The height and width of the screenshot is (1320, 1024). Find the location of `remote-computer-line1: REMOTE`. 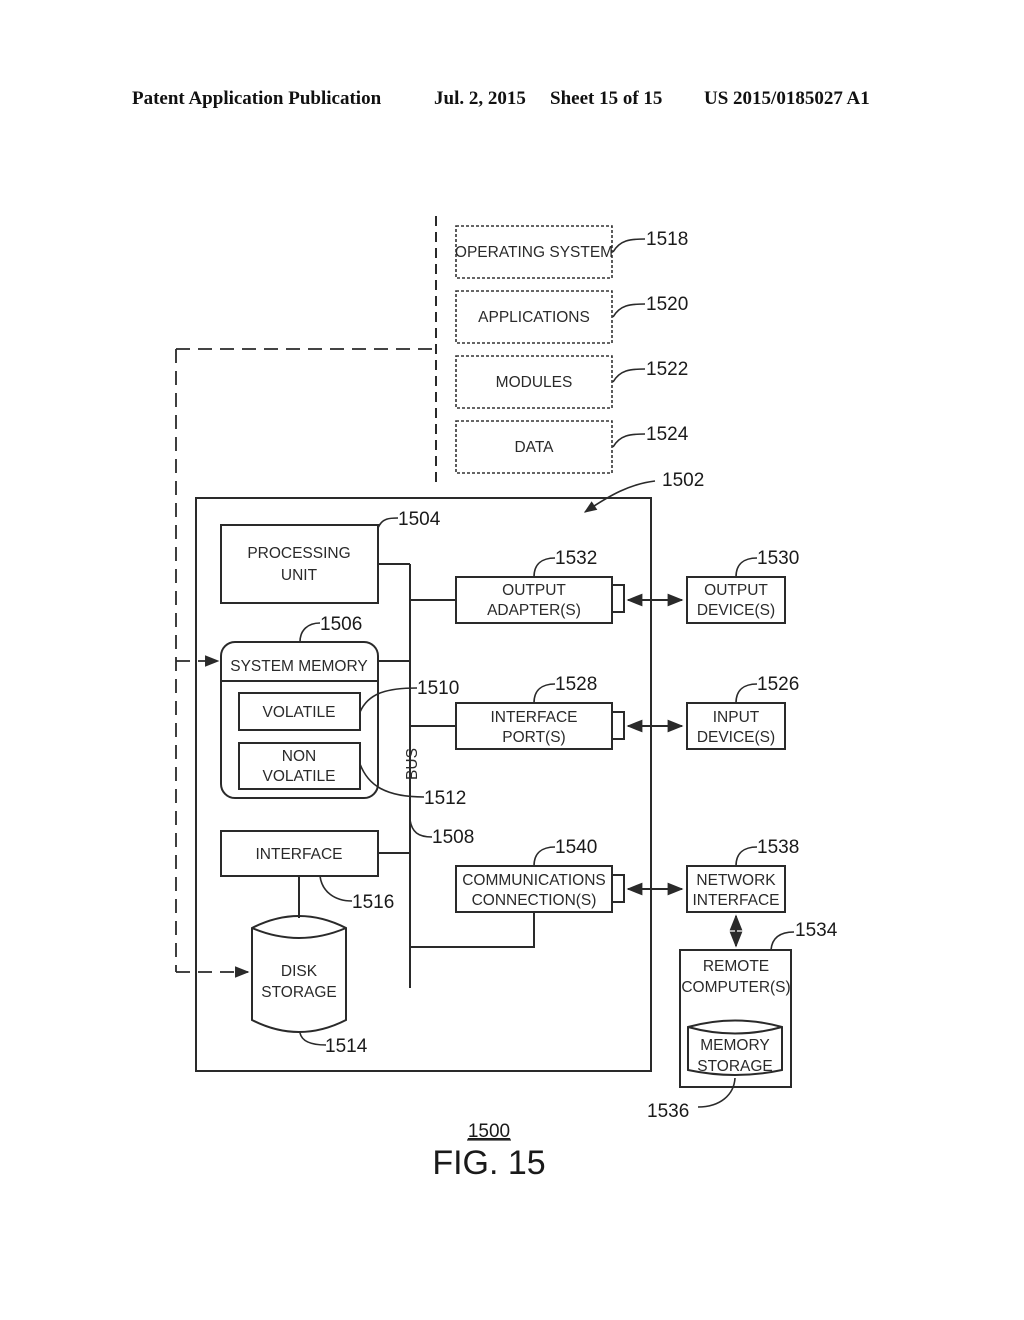

remote-computer-line1: REMOTE is located at coordinates (736, 966).